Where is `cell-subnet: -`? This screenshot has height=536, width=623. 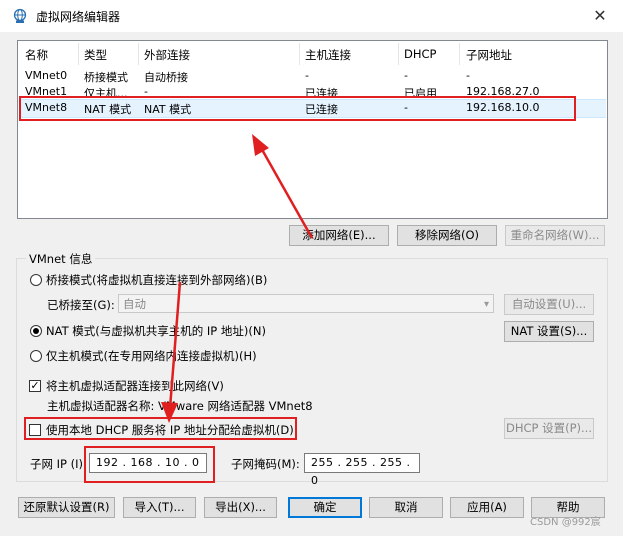
cell-subnet: - is located at coordinates (468, 75).